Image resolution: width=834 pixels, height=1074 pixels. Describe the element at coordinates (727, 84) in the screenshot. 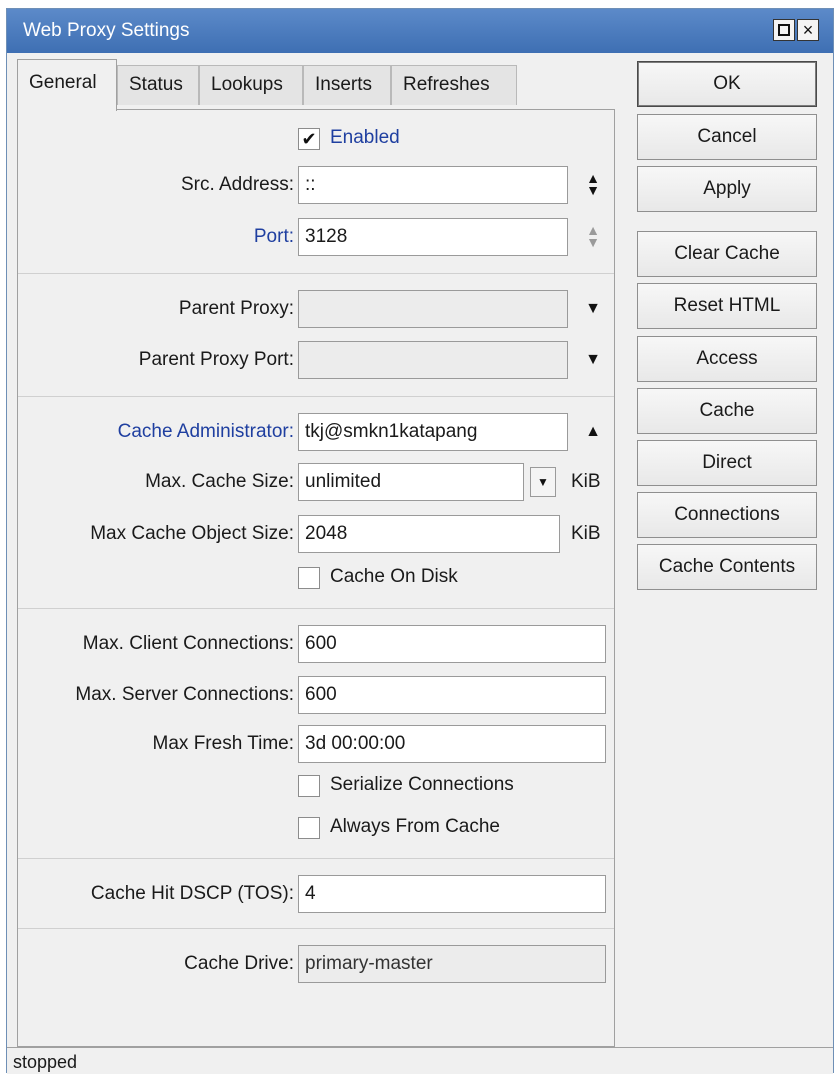

I see `ok-button: OK` at that location.